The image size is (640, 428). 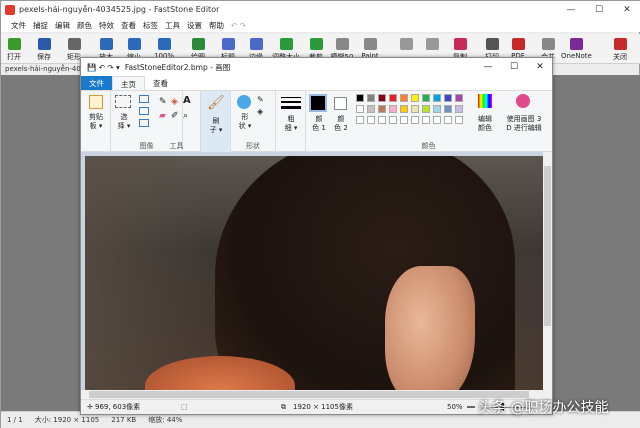 I want to click on menu-file: 文件, so click(x=18, y=25).